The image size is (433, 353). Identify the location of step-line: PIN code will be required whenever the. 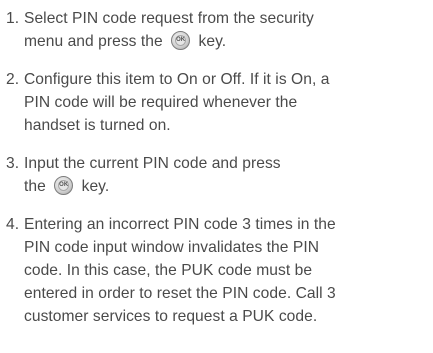
(161, 102).